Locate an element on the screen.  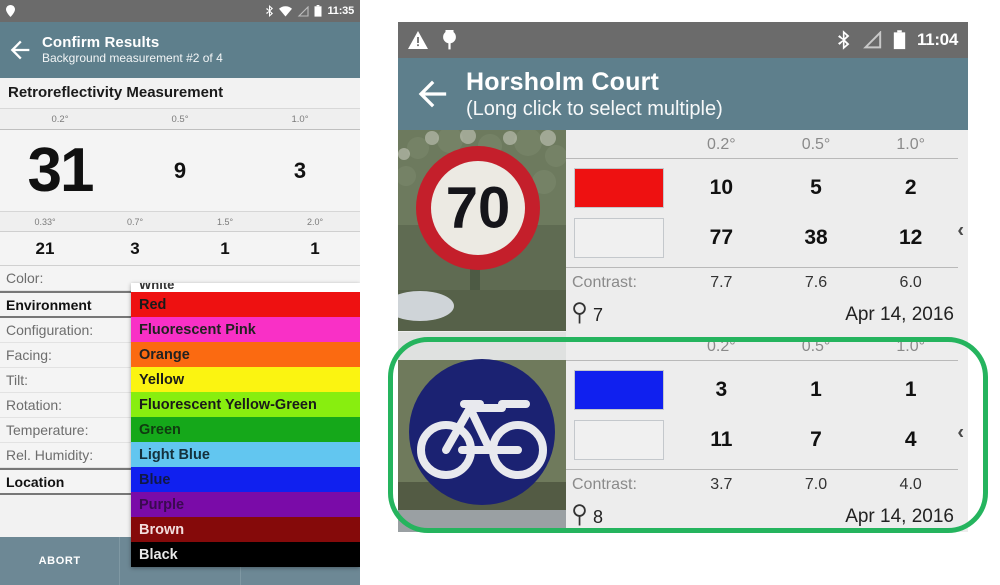
color-option-label: Orange is located at coordinates (164, 354).